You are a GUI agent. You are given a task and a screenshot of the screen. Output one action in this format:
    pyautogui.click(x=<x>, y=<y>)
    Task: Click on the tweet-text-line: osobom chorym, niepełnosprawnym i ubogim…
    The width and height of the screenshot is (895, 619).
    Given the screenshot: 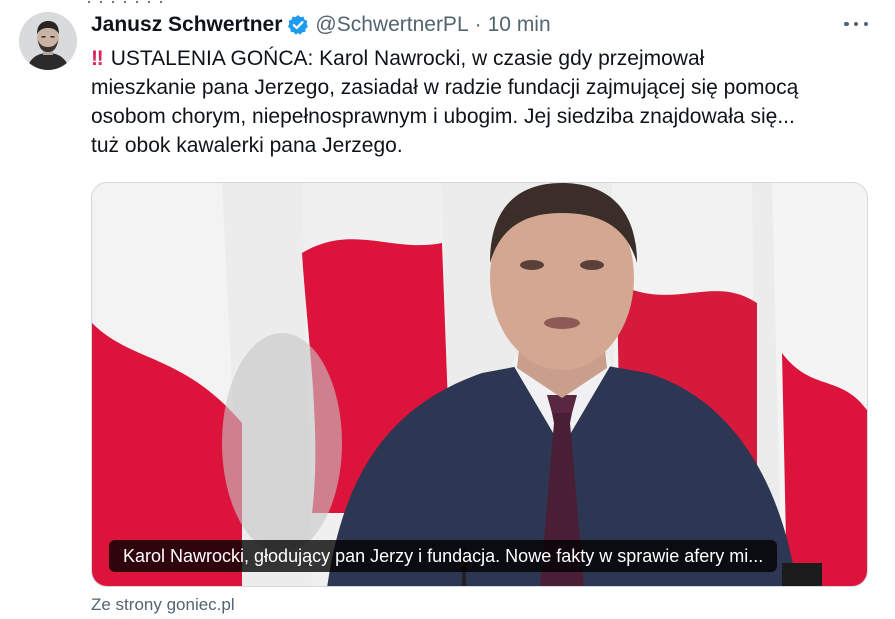 What is the action you would take?
    pyautogui.click(x=443, y=116)
    